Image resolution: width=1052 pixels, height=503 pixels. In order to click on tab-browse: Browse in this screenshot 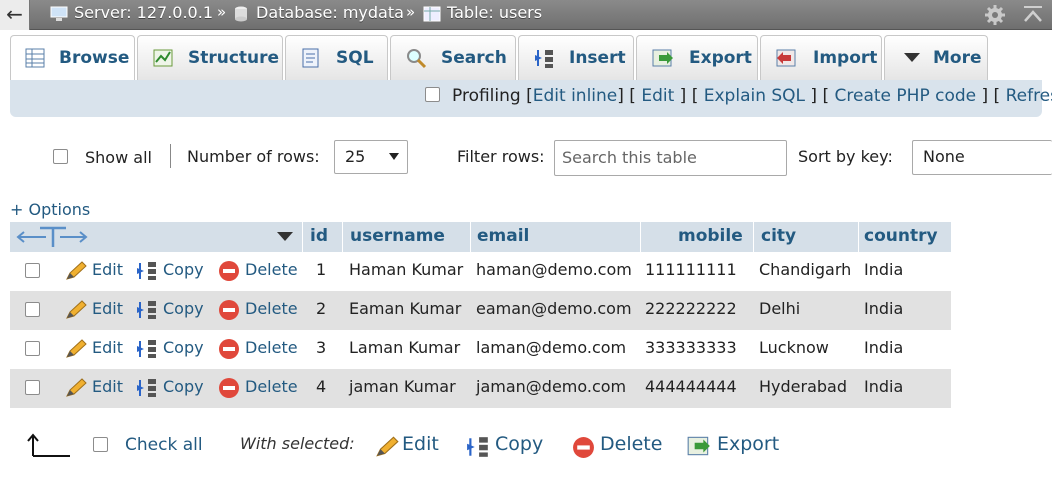, I will do `click(72, 57)`.